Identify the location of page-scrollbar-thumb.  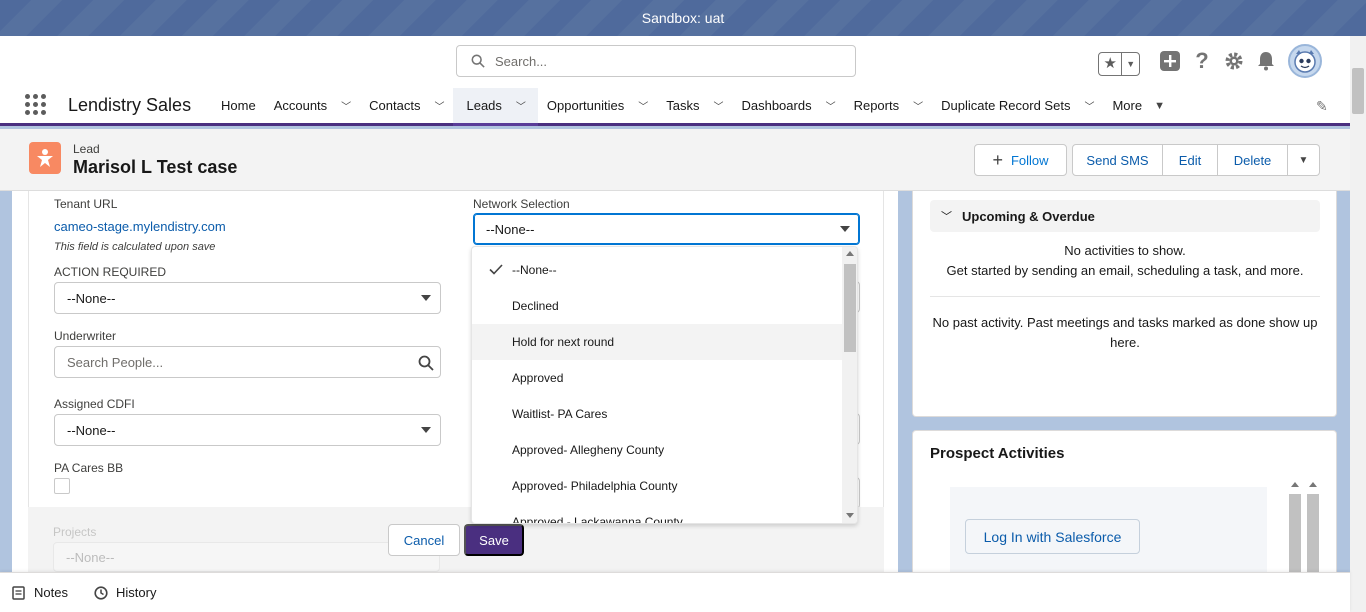
(1358, 91).